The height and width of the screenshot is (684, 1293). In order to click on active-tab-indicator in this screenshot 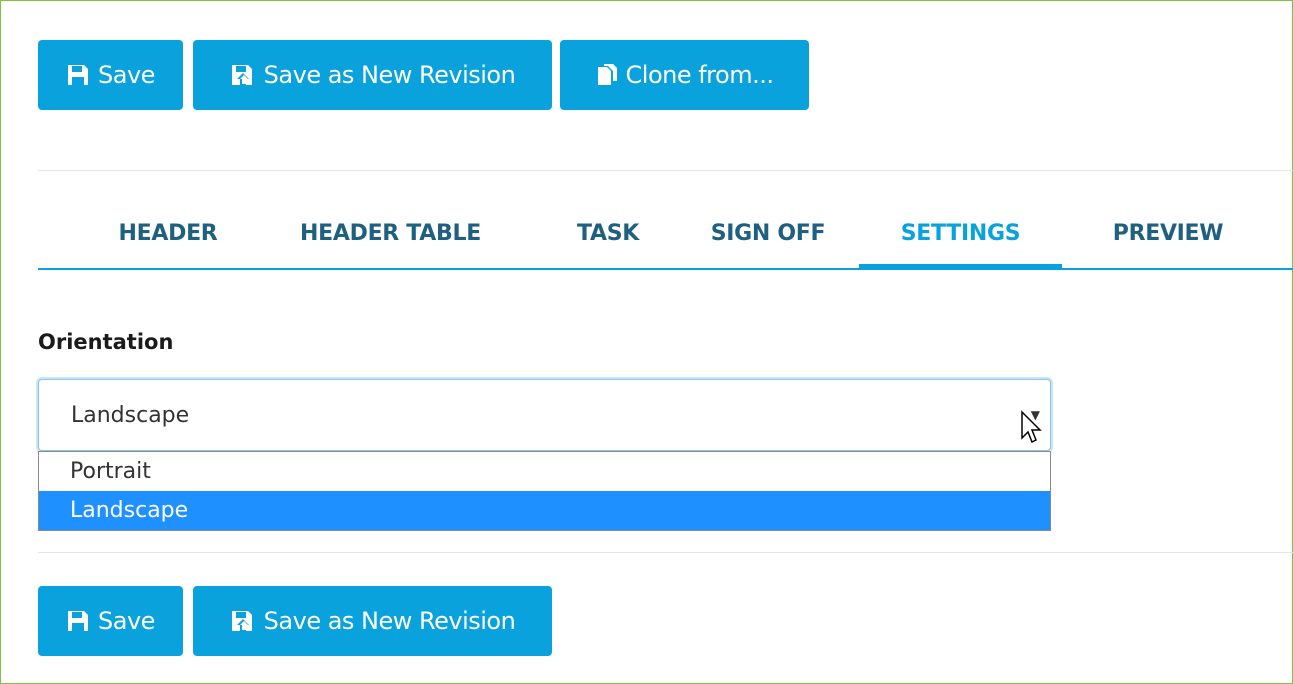, I will do `click(960, 267)`.